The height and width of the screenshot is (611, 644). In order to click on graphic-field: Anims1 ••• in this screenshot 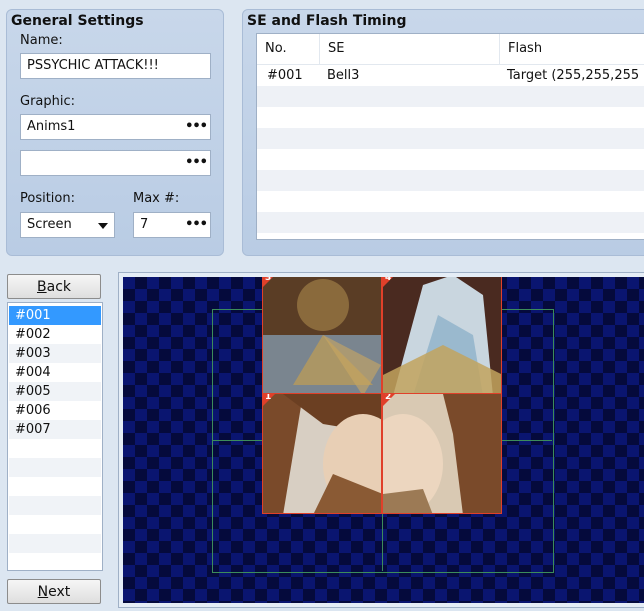, I will do `click(115, 127)`.